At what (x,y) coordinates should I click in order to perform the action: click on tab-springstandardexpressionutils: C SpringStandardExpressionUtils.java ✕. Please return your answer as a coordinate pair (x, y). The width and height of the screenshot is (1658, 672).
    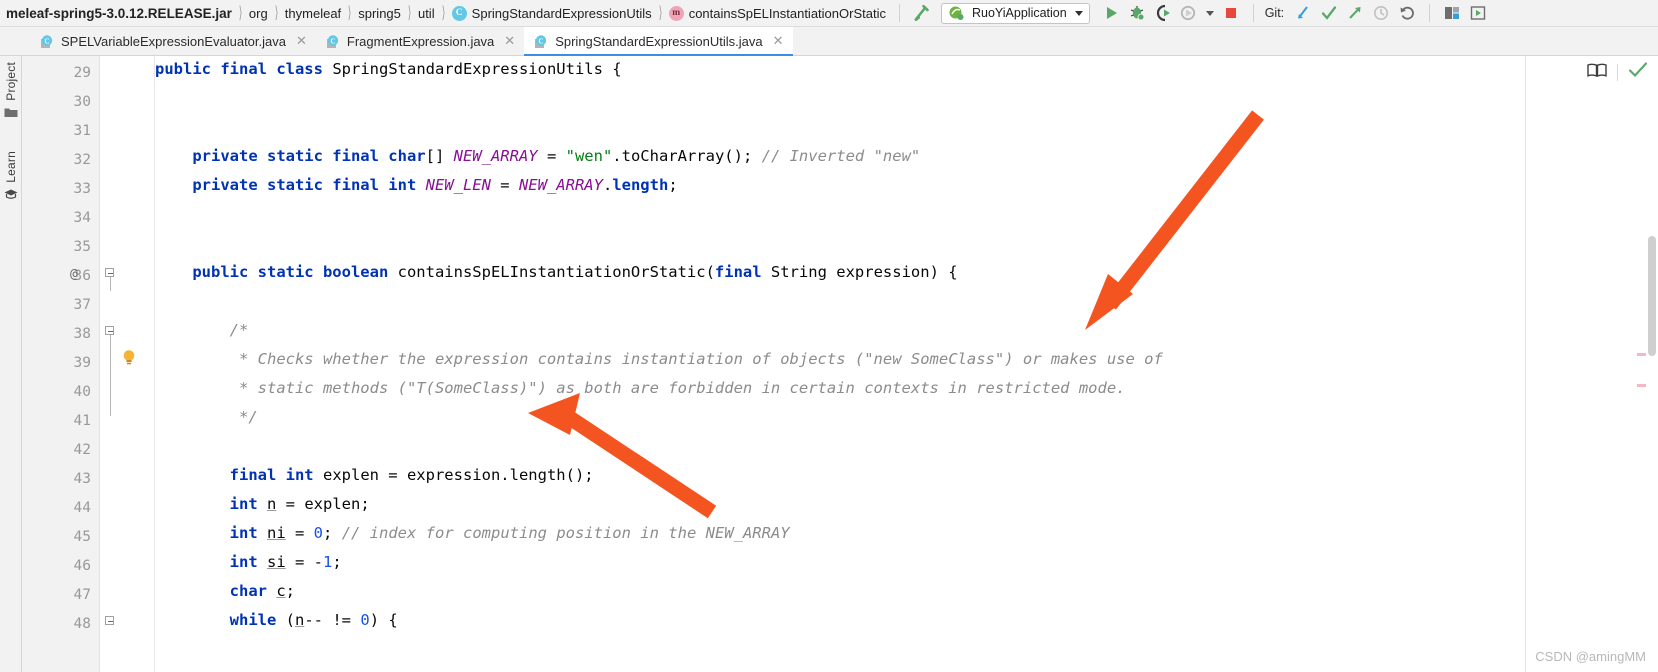
    Looking at the image, I should click on (658, 41).